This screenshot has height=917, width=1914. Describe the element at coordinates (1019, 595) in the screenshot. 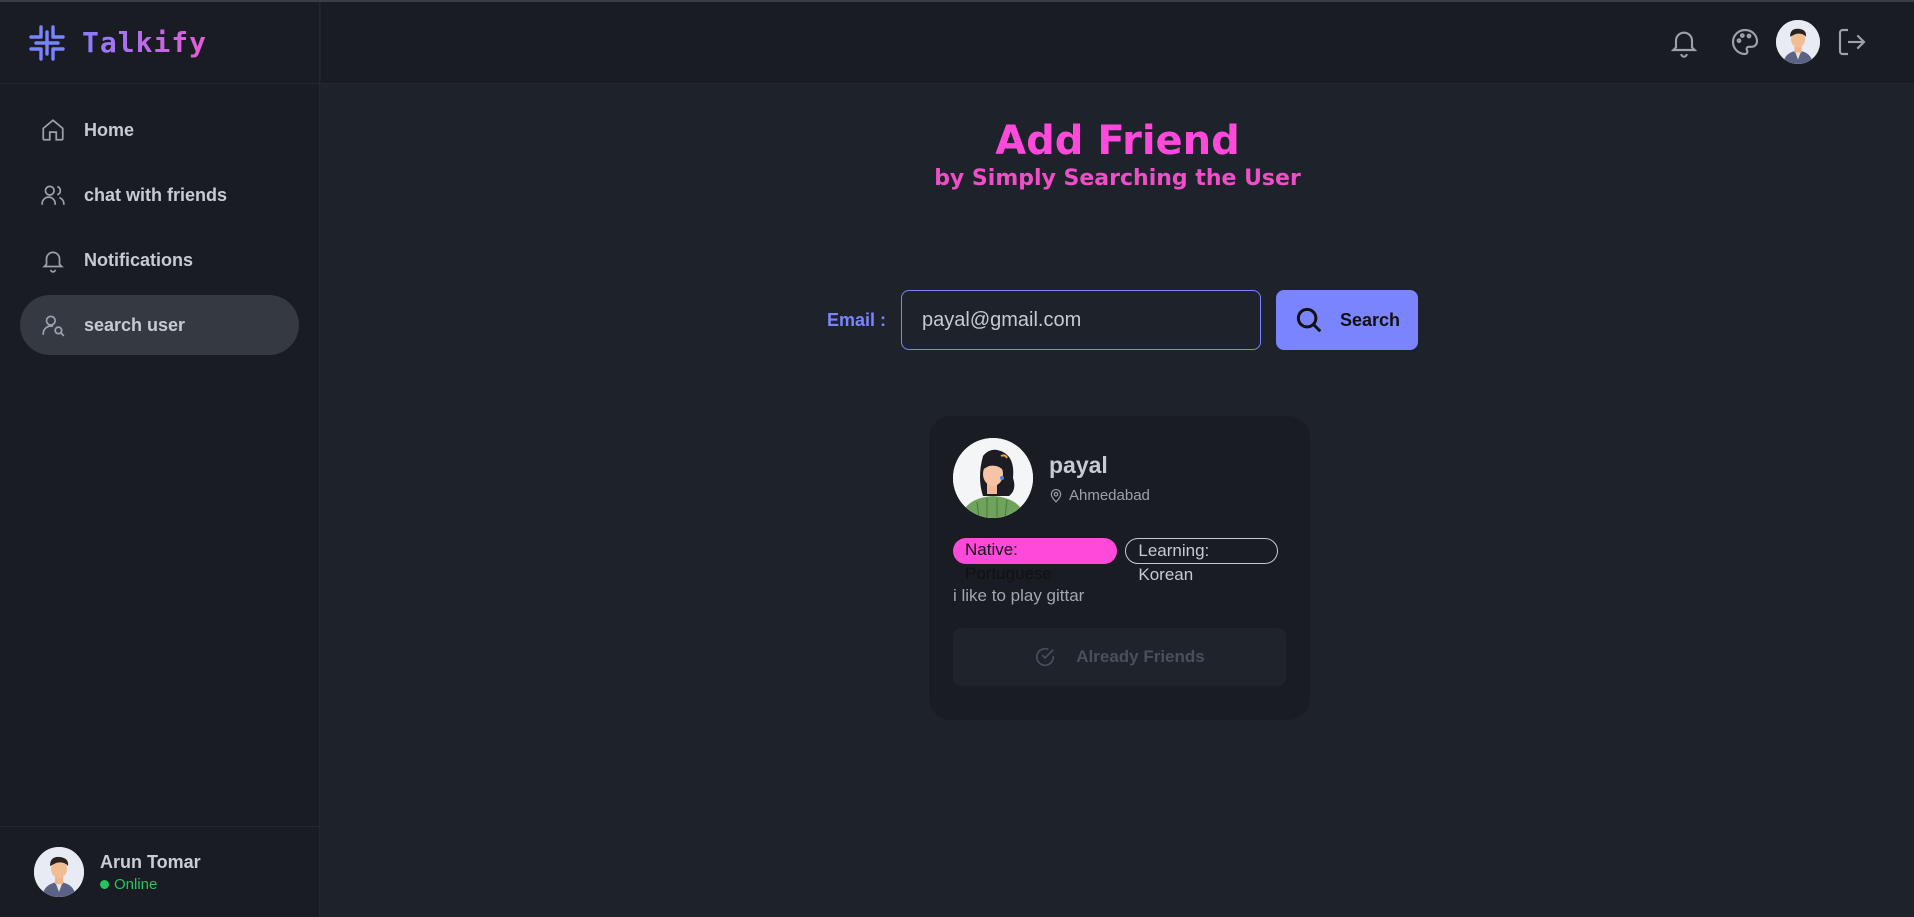

I see `result-bio: i like to play gittar` at that location.